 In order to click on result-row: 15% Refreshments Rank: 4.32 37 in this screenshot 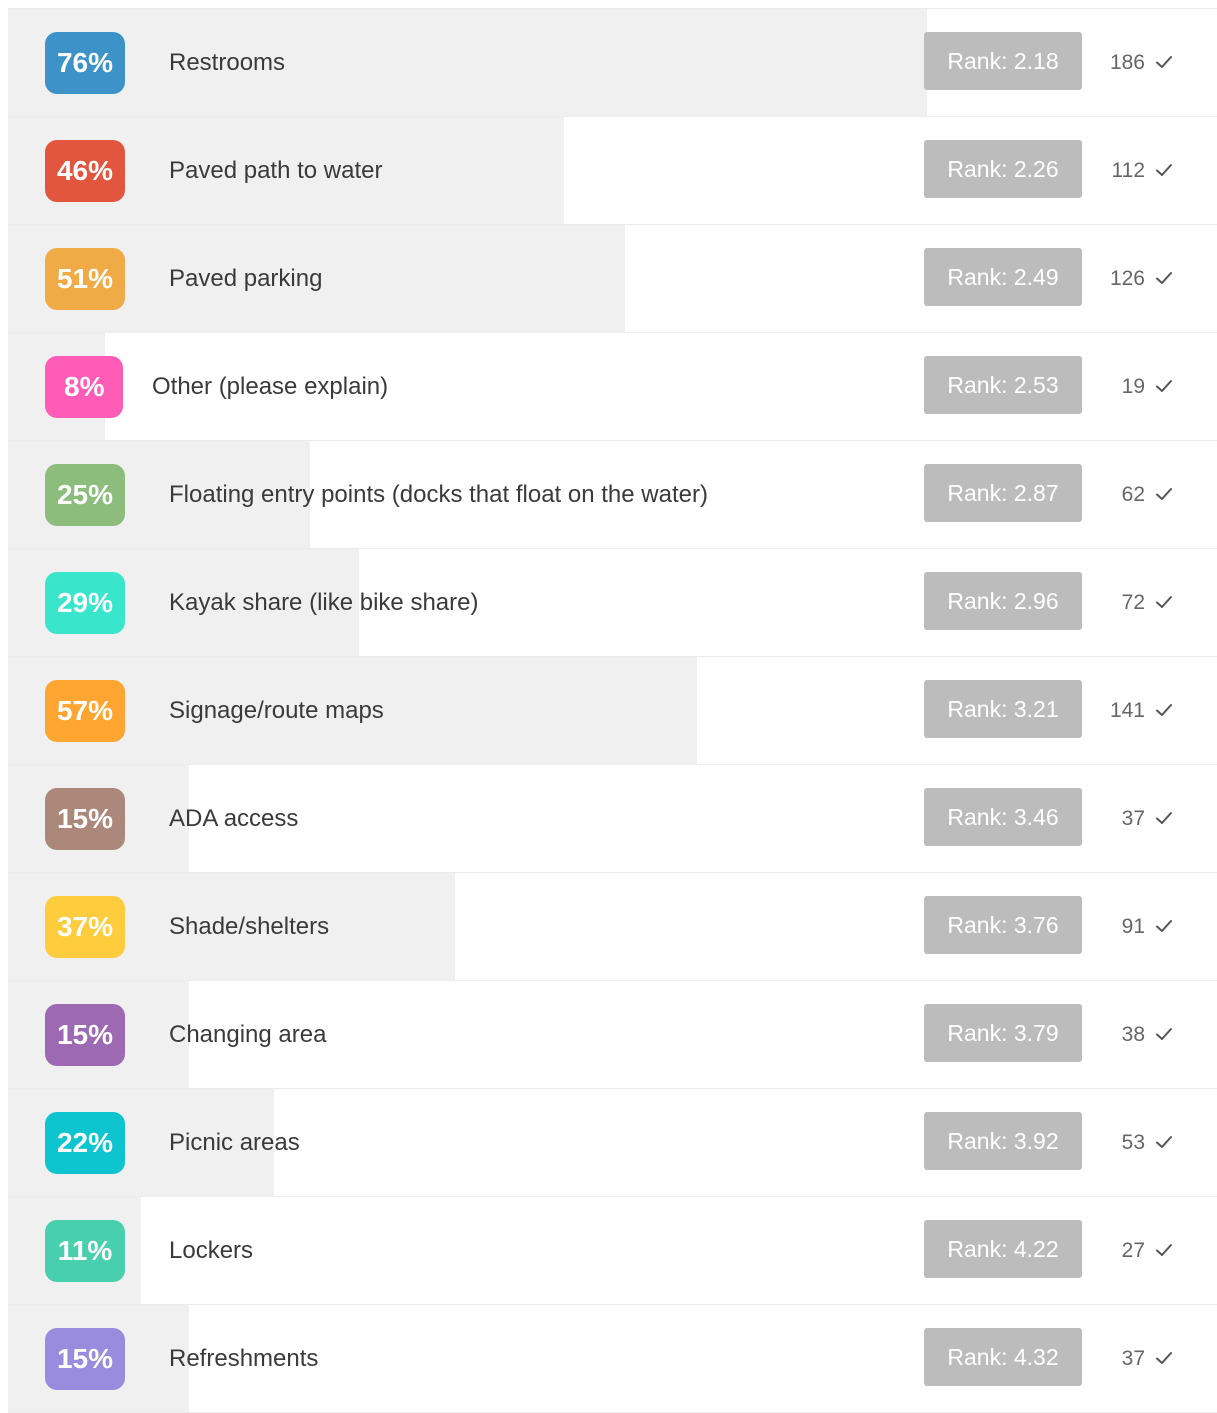, I will do `click(612, 1359)`.